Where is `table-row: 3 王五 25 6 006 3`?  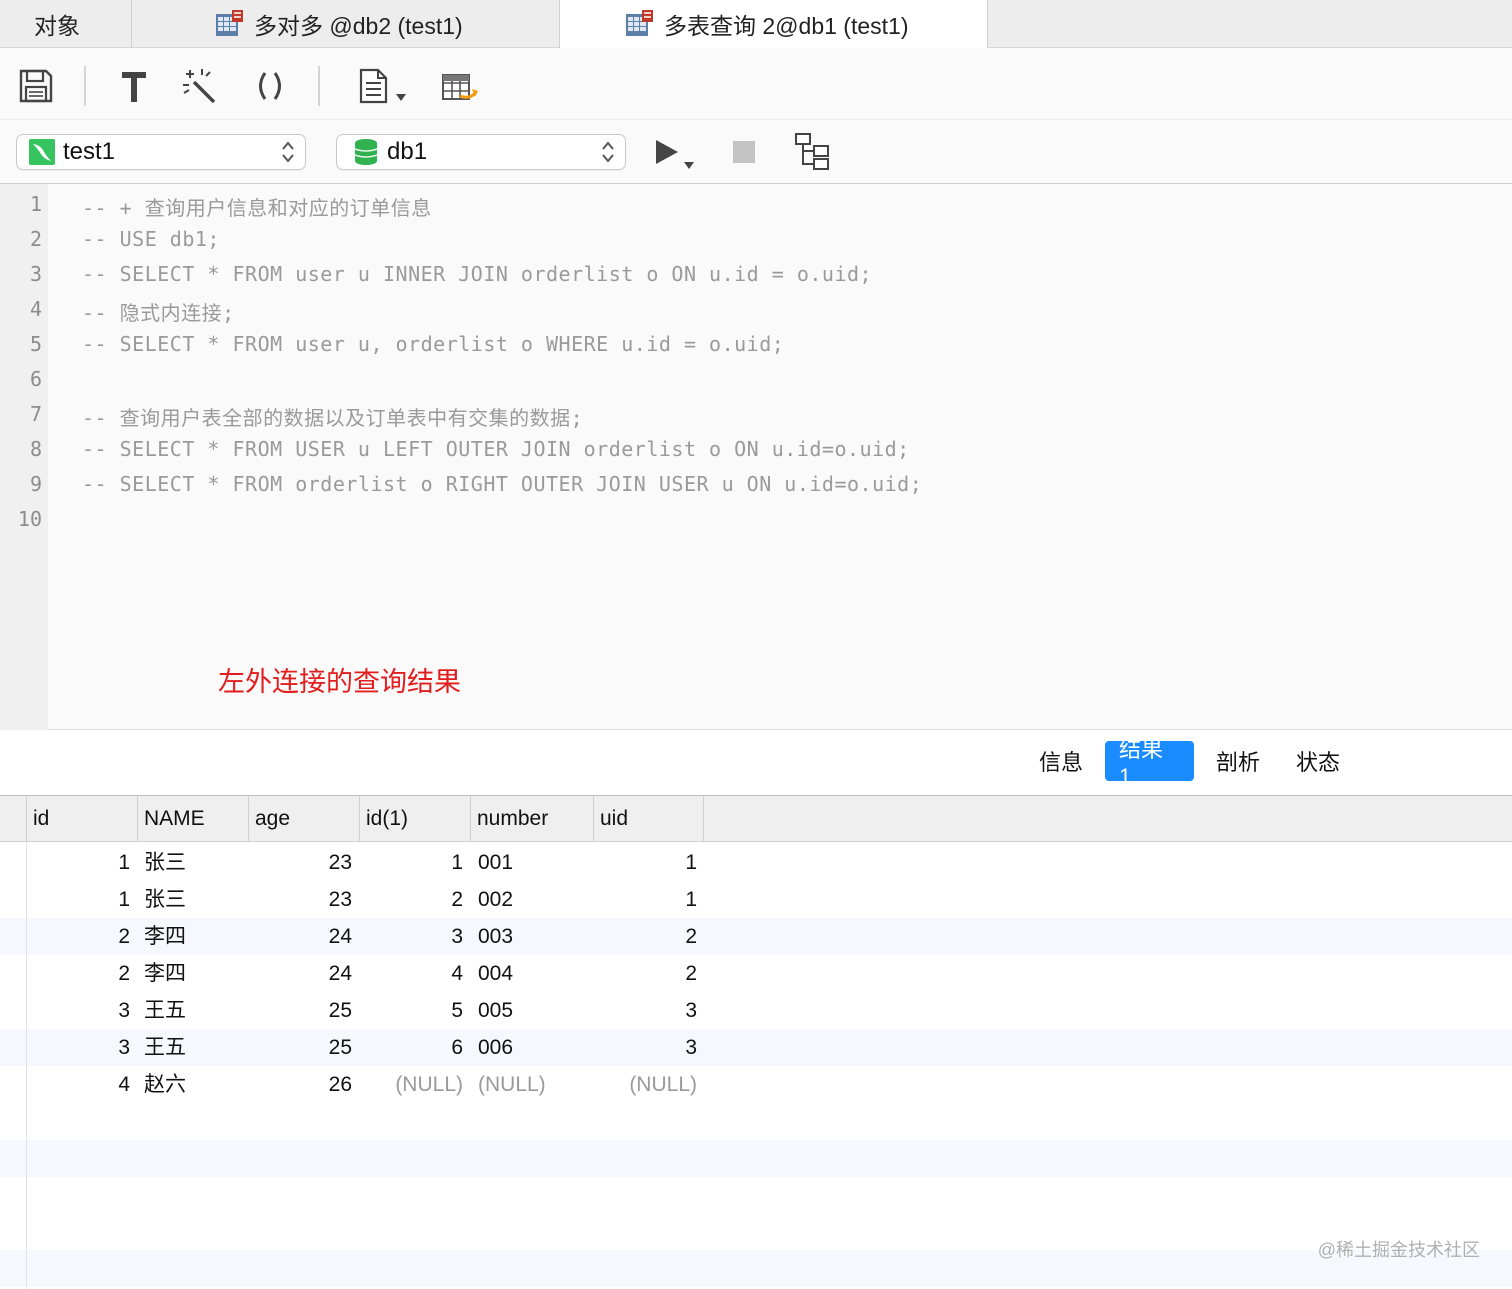 table-row: 3 王五 25 6 006 3 is located at coordinates (756, 1047).